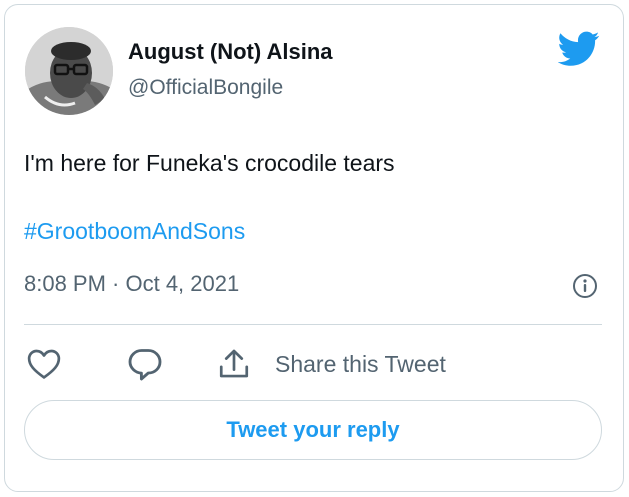 The image size is (629, 497). What do you see at coordinates (230, 52) in the screenshot?
I see `author-display-name: August (Not) Alsina` at bounding box center [230, 52].